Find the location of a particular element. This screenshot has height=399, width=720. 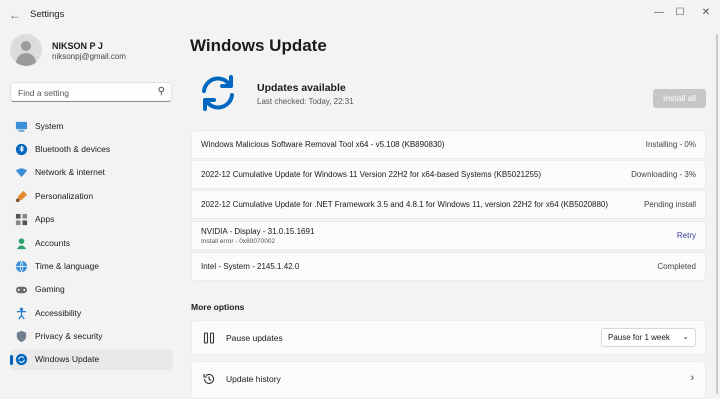

brush-icon is located at coordinates (21, 196).